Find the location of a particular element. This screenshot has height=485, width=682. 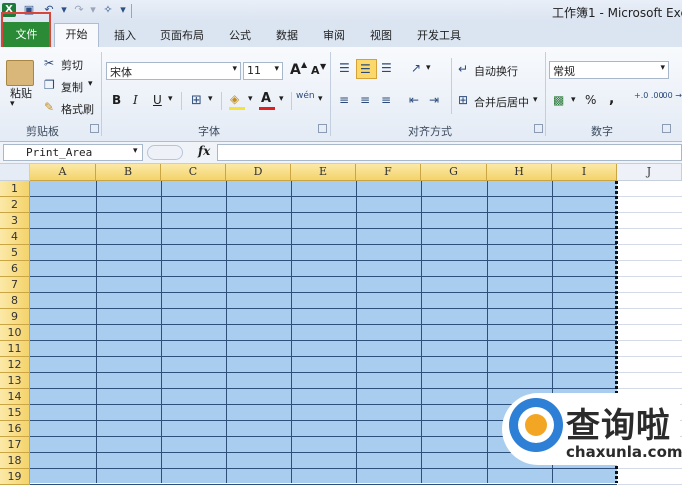

row-header-10: 10 is located at coordinates (15, 333).